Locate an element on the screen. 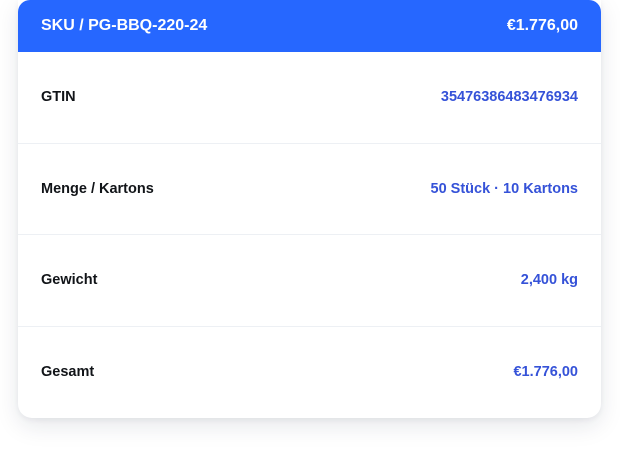 The image size is (620, 456). row-value: 2,400 kg is located at coordinates (549, 280).